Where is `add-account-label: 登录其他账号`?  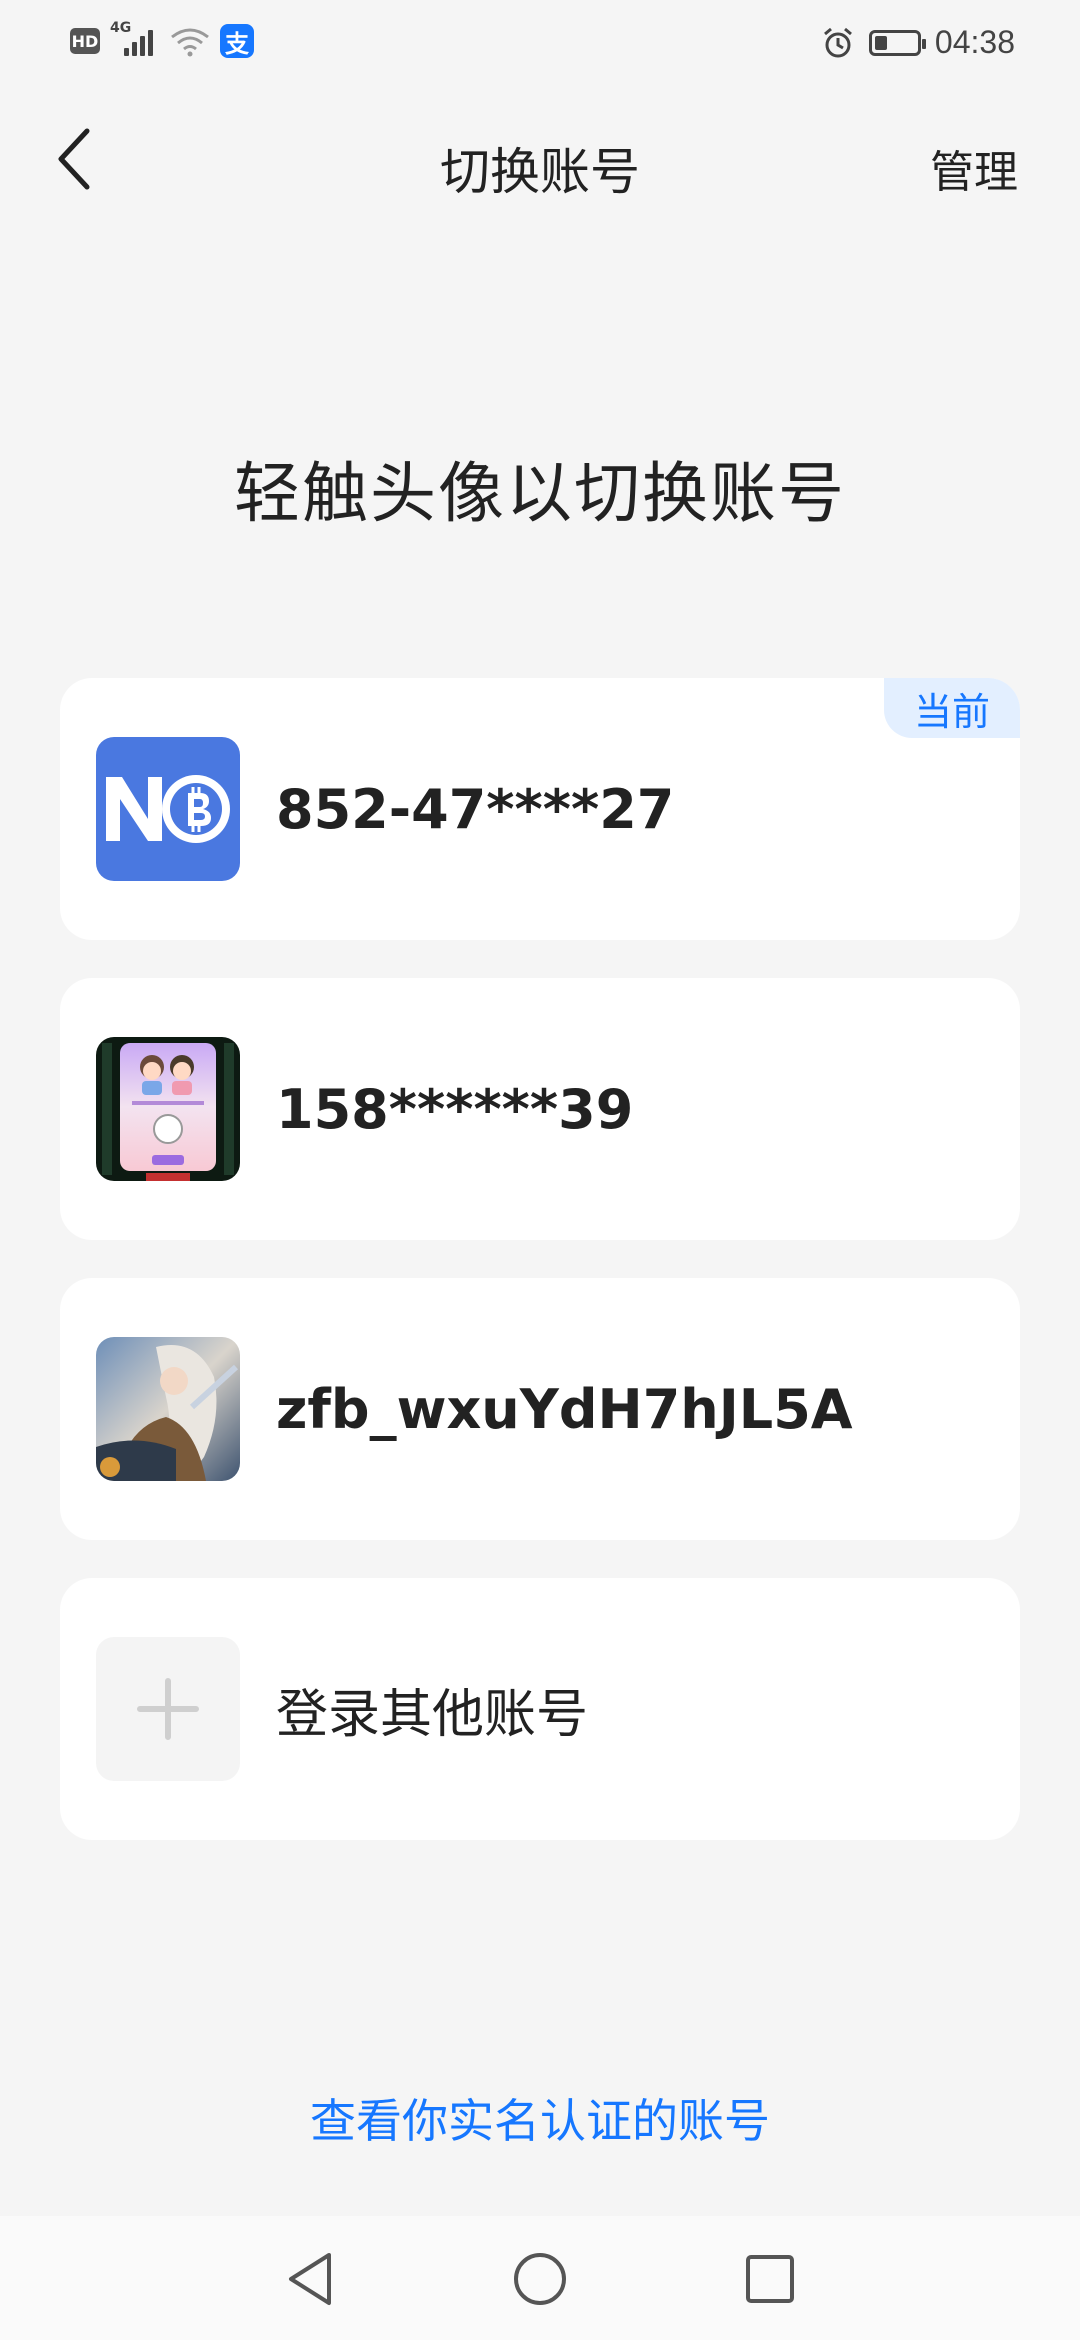
add-account-label: 登录其他账号 is located at coordinates (432, 1714).